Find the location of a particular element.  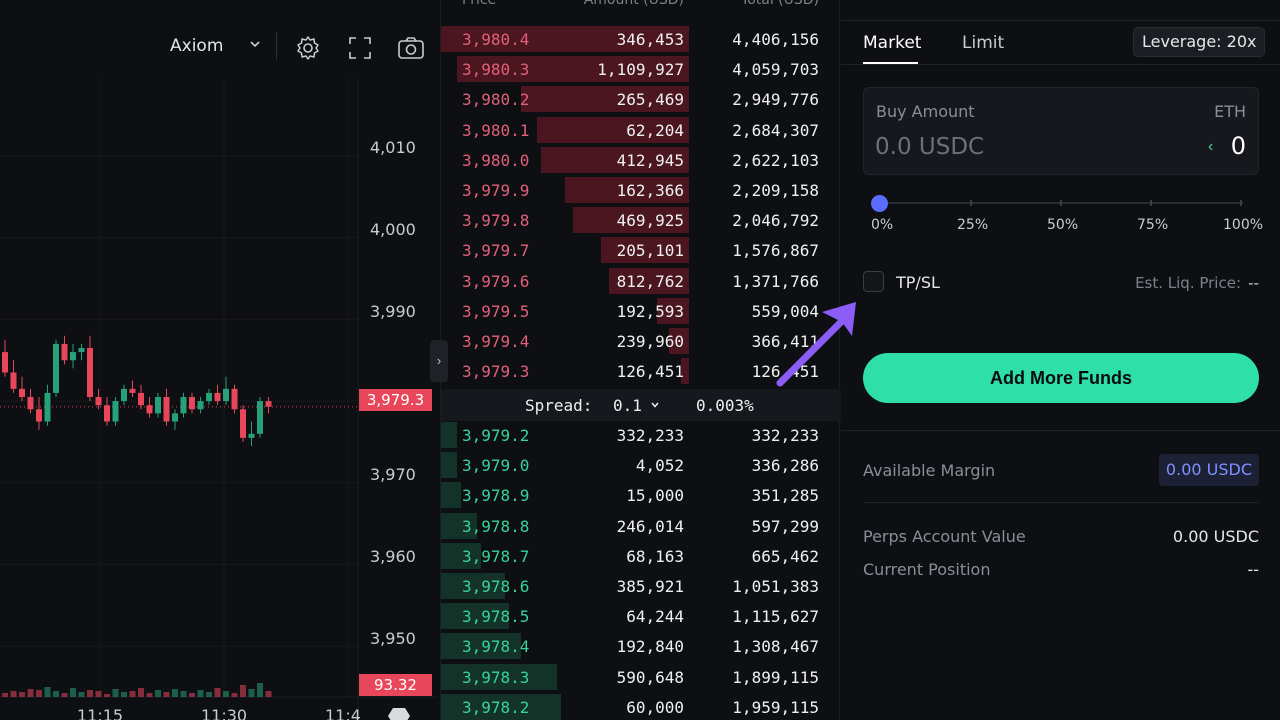

bid-amount: 68,163 is located at coordinates (655, 556).